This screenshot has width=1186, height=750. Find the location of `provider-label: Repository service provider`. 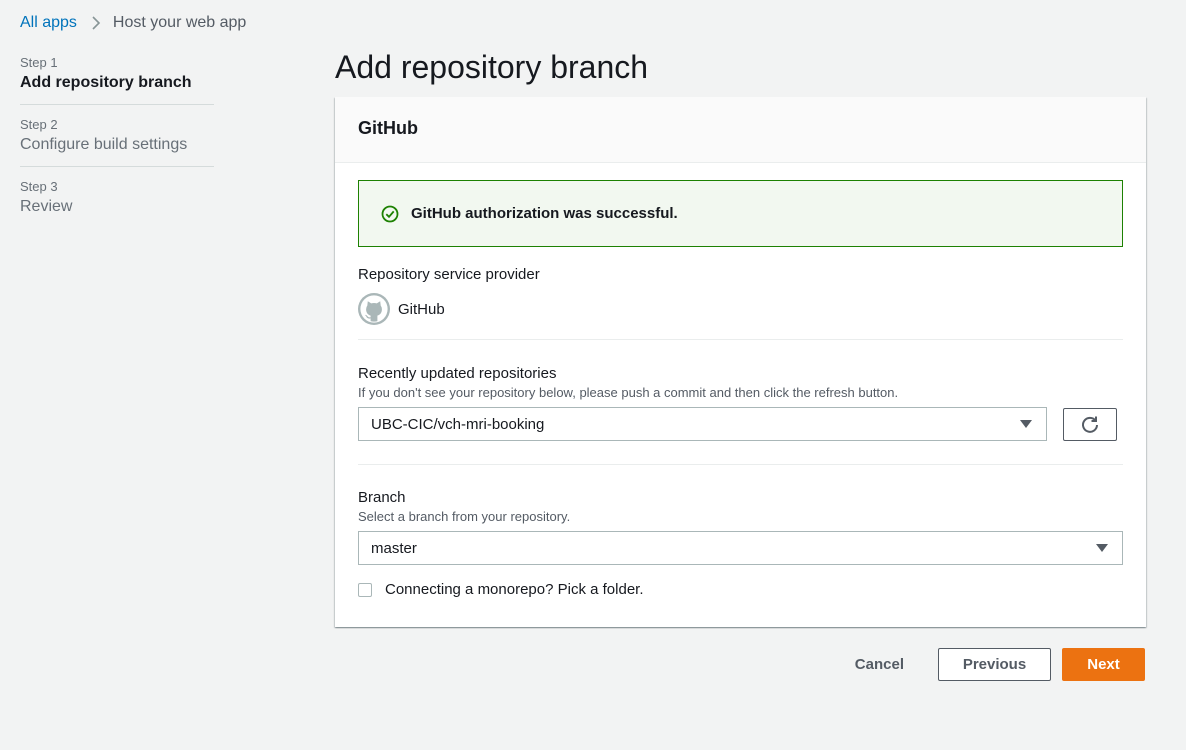

provider-label: Repository service provider is located at coordinates (449, 274).